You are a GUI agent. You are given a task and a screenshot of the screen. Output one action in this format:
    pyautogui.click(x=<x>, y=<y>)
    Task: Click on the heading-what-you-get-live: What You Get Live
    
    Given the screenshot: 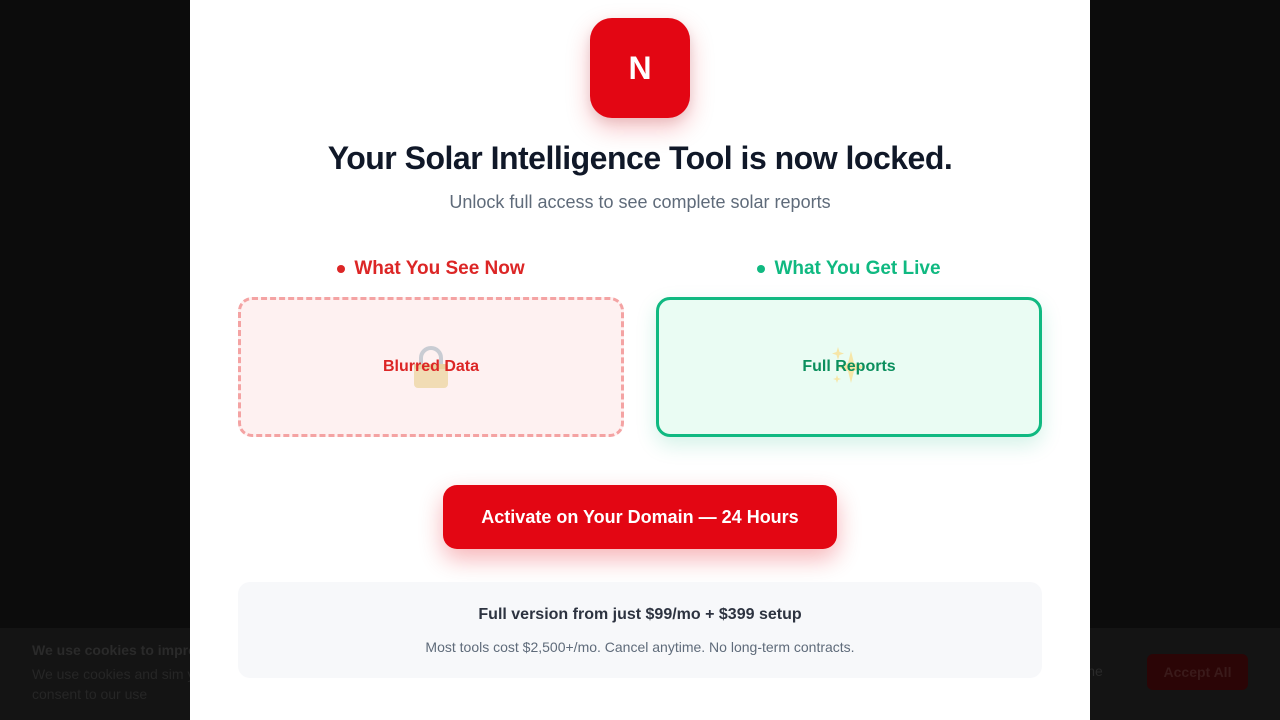 What is the action you would take?
    pyautogui.click(x=849, y=269)
    